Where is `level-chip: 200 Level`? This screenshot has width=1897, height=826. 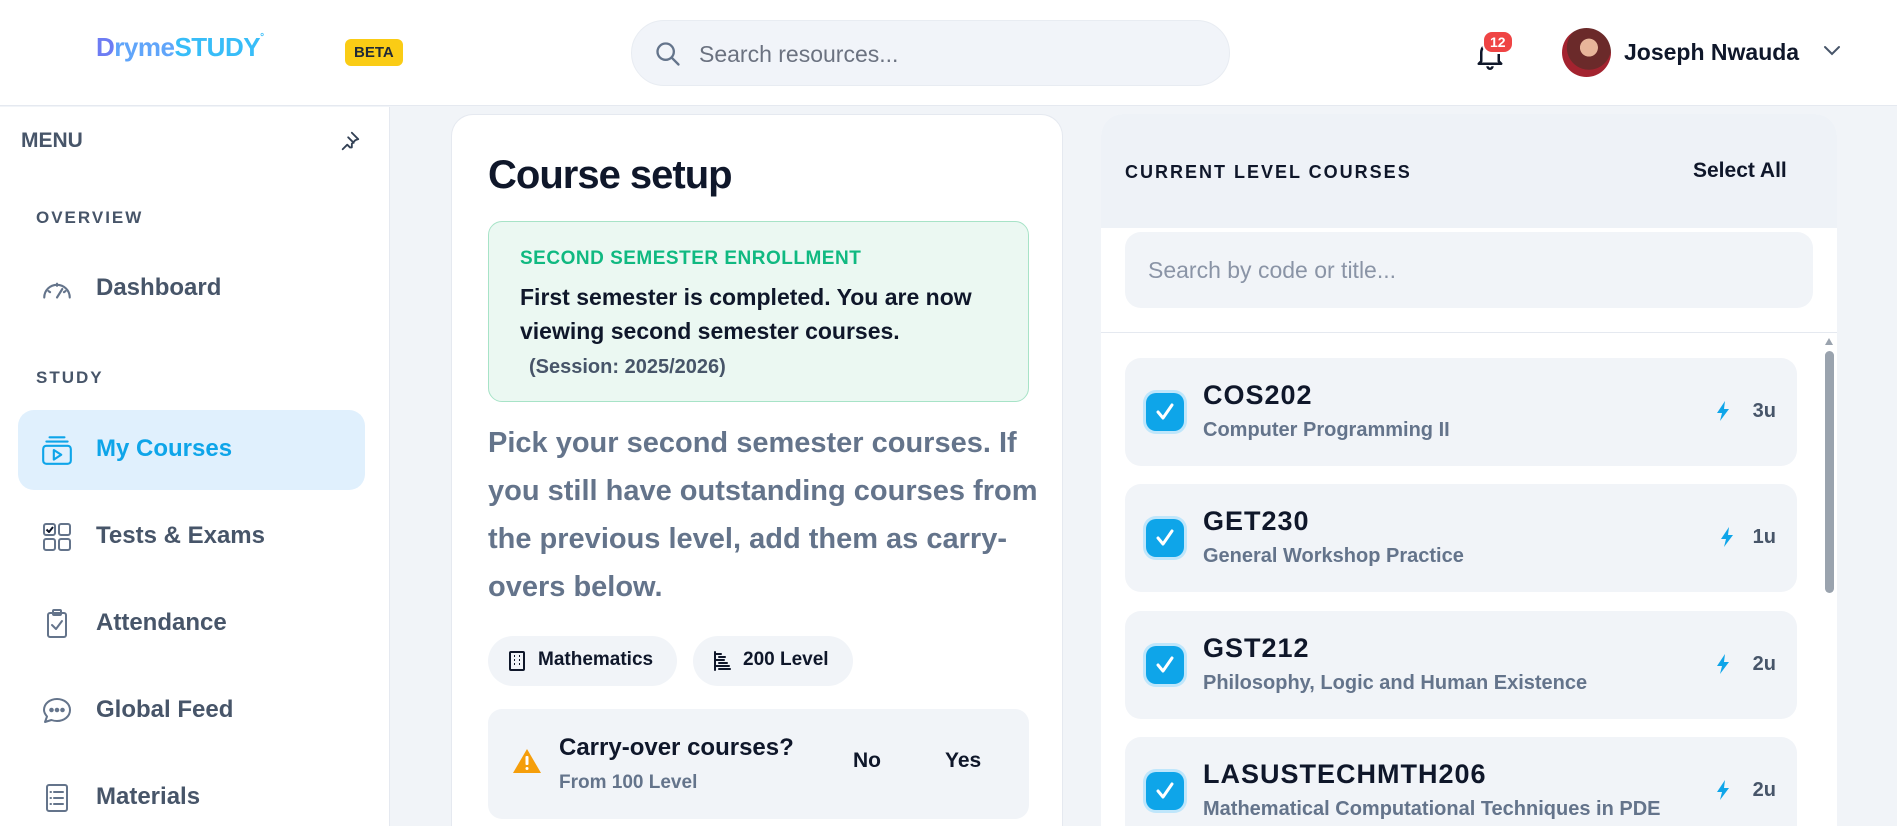
level-chip: 200 Level is located at coordinates (773, 661).